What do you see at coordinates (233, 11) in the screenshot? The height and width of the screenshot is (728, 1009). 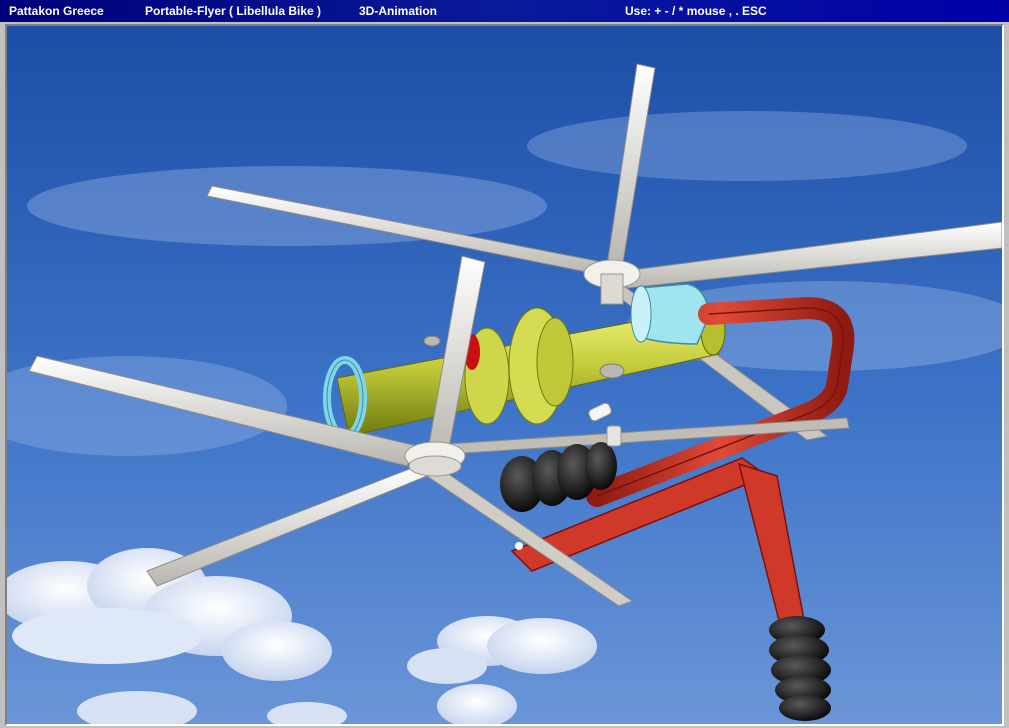 I see `product-label: Portable-Flyer ( Libellula Bike )` at bounding box center [233, 11].